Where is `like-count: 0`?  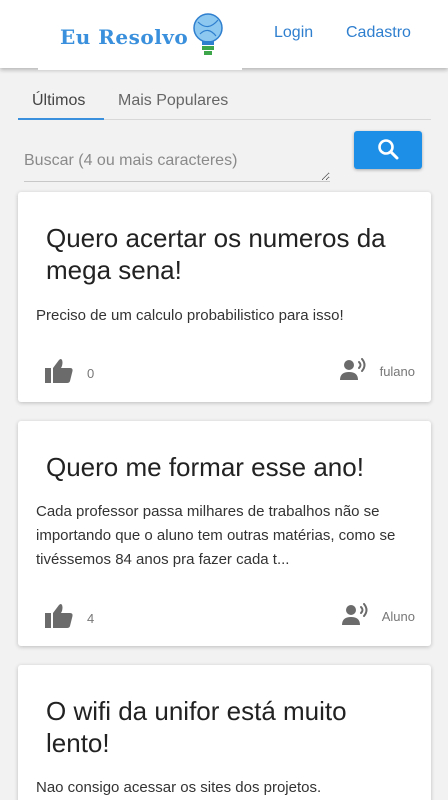
like-count: 0 is located at coordinates (91, 373).